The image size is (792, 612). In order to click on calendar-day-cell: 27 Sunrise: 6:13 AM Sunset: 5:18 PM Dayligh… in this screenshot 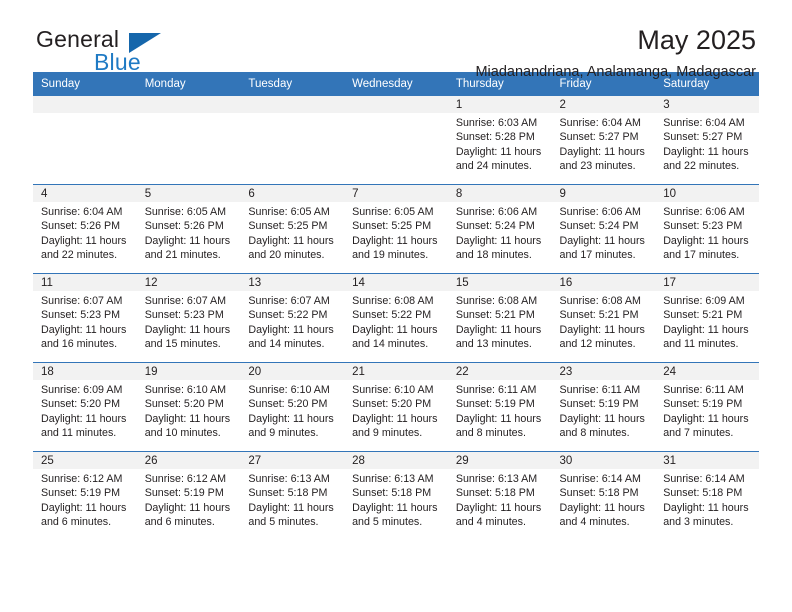, I will do `click(292, 495)`.